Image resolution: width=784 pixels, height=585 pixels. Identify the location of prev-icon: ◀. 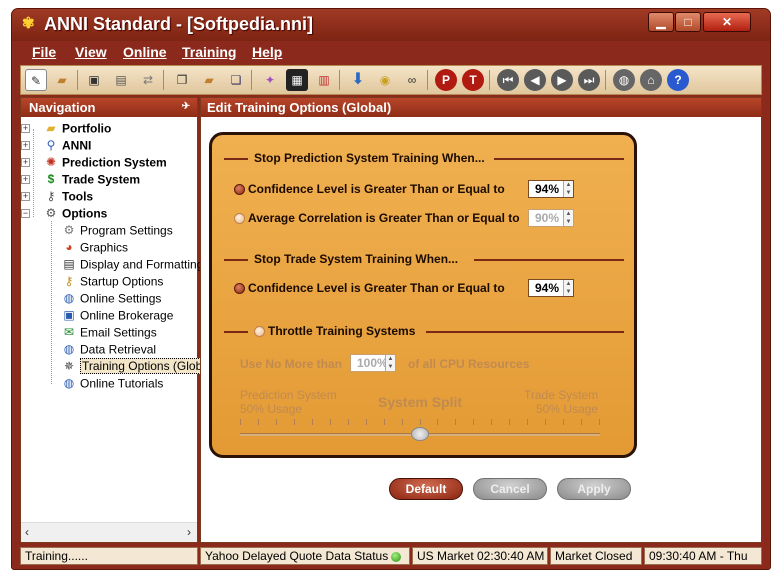
(535, 80).